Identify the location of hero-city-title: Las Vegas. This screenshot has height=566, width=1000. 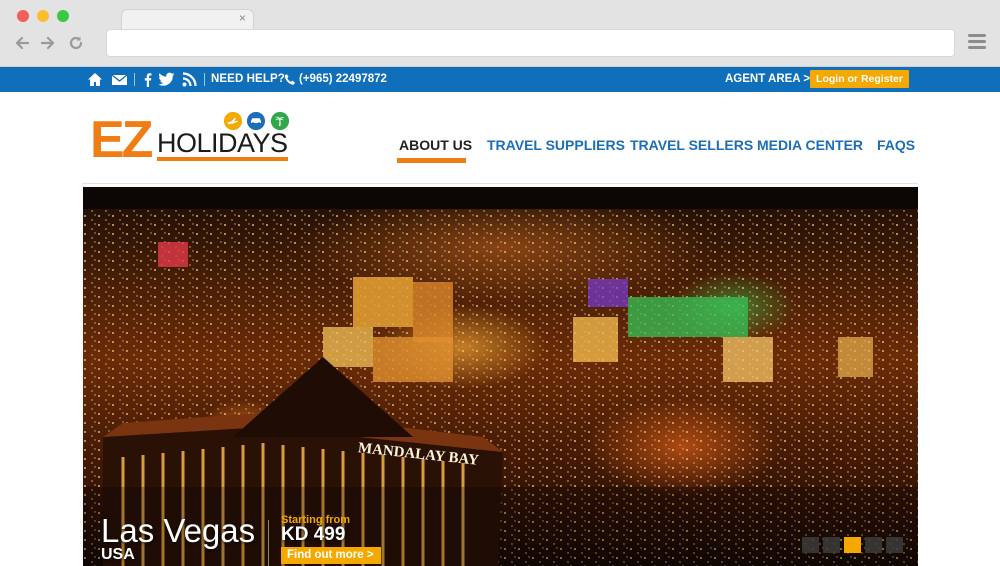
(178, 530).